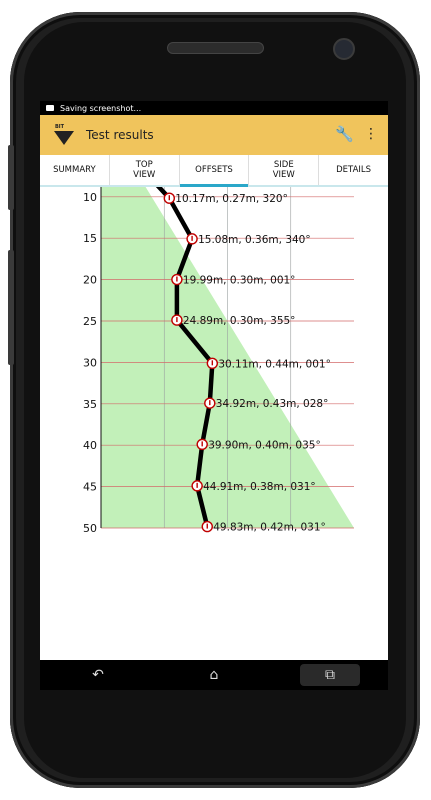 The image size is (431, 800). I want to click on tab-label: OFFSETS, so click(214, 170).